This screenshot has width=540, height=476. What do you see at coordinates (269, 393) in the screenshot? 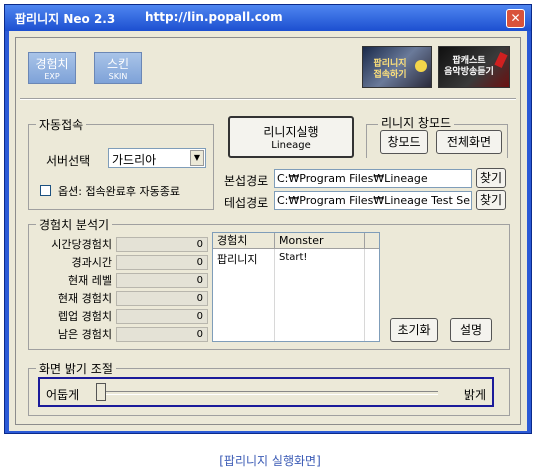
I see `brightness-track` at bounding box center [269, 393].